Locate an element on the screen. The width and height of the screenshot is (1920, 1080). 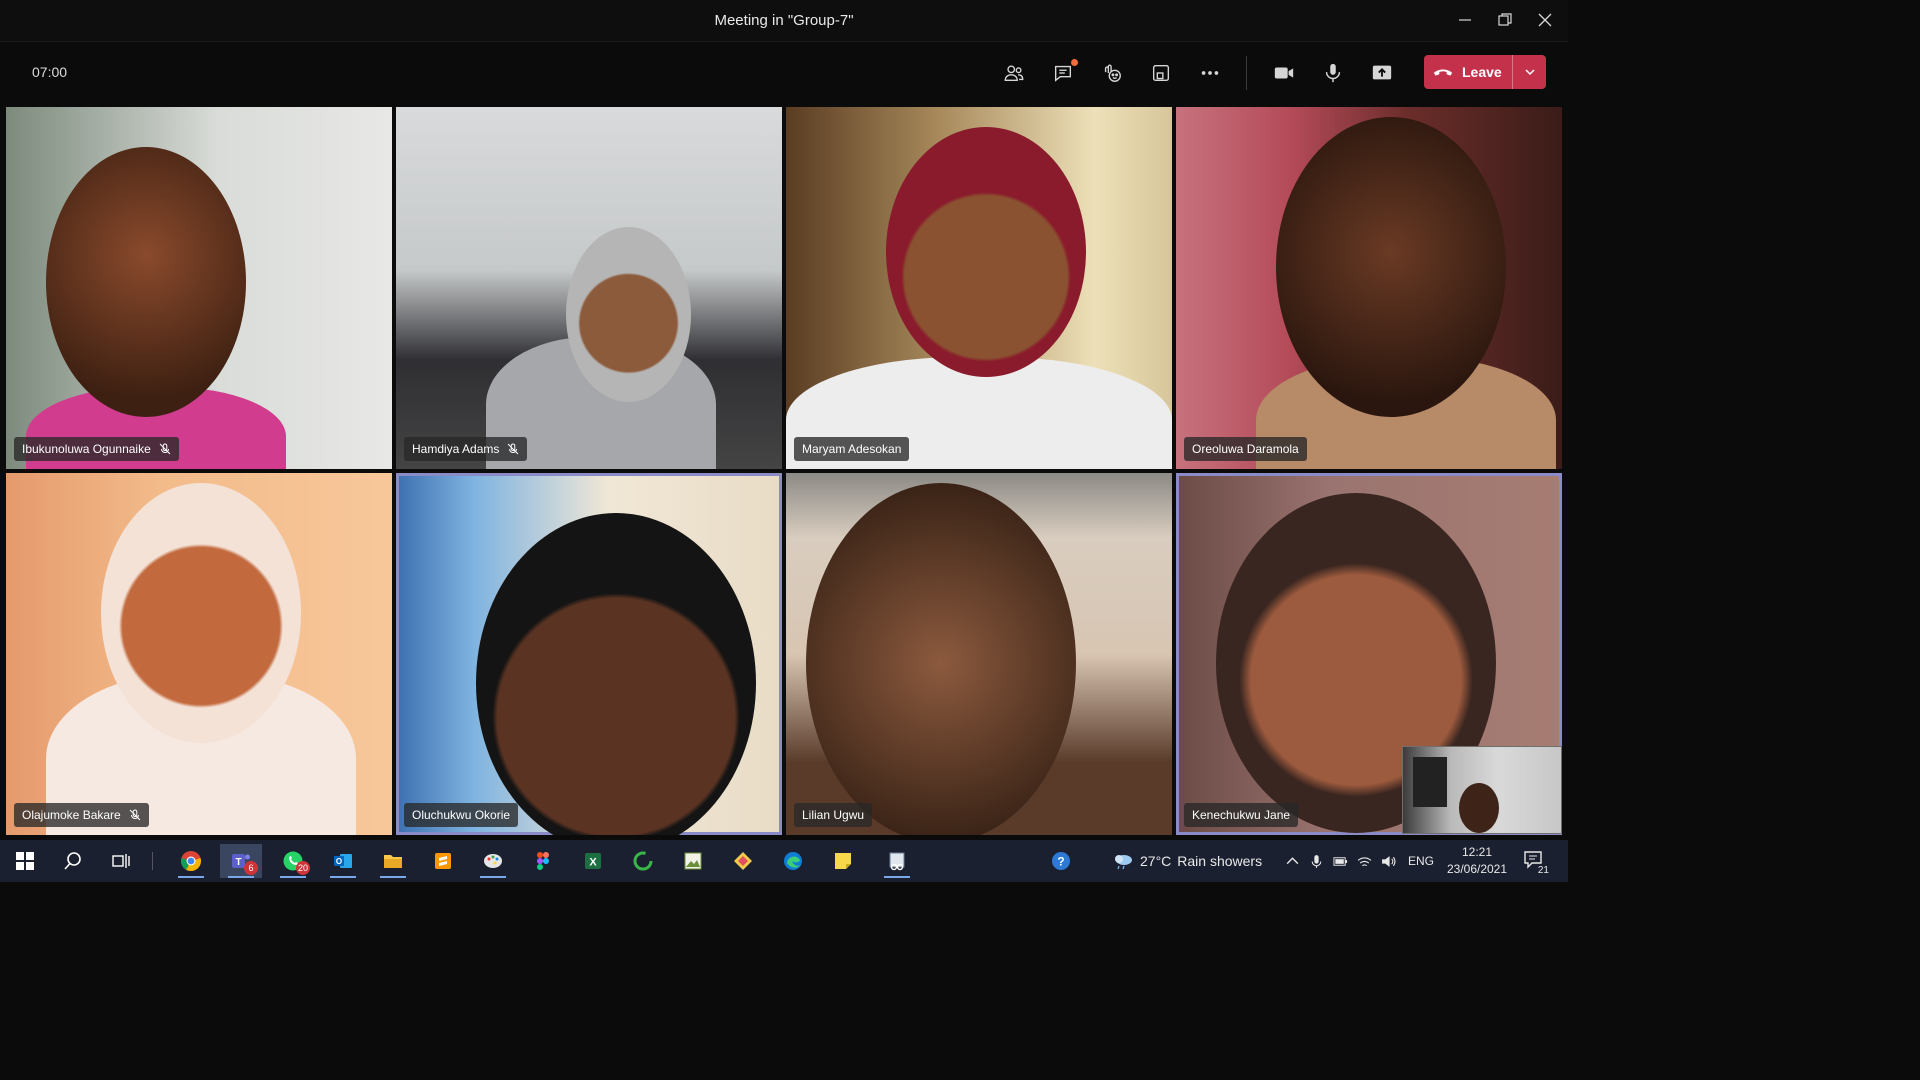
participant-nameplate: Oreoluwa Daramola is located at coordinates (1245, 449).